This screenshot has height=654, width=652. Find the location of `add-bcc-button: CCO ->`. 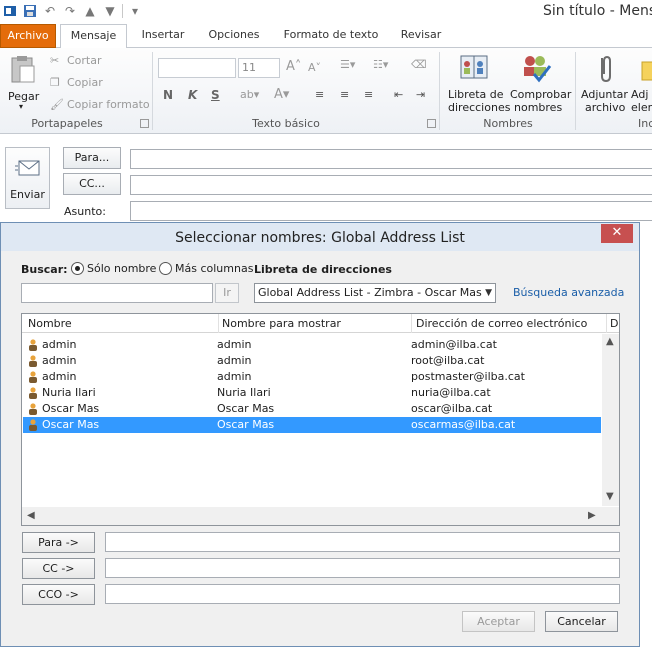

add-bcc-button: CCO -> is located at coordinates (58, 594).